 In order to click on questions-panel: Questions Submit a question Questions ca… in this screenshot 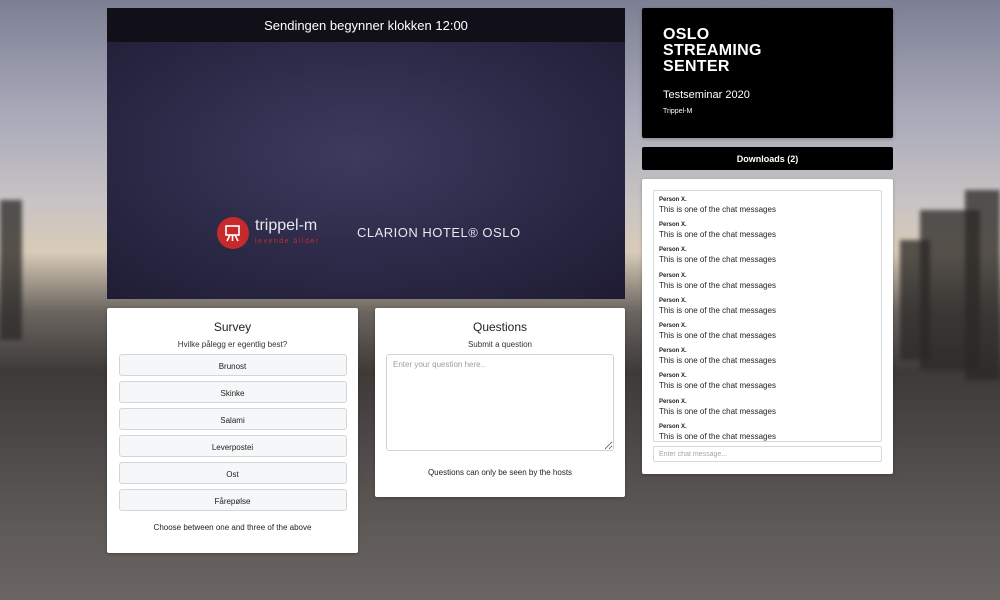, I will do `click(500, 402)`.